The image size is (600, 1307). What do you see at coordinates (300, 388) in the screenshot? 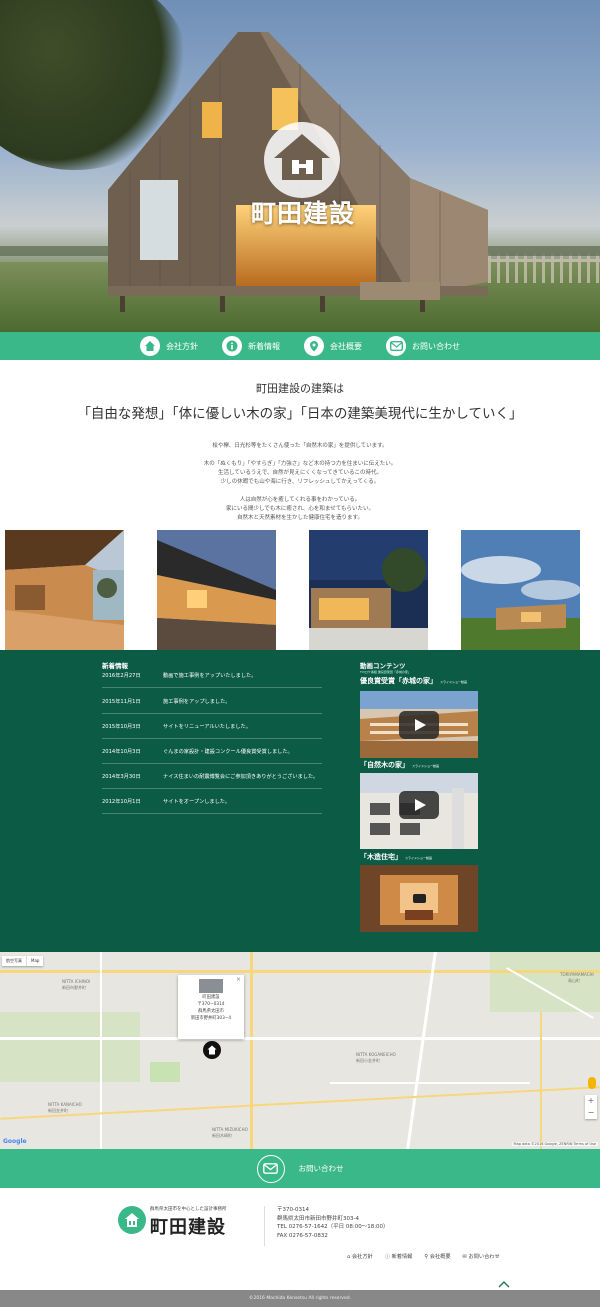
I see `intro-heading: 町田建設の建築は` at bounding box center [300, 388].